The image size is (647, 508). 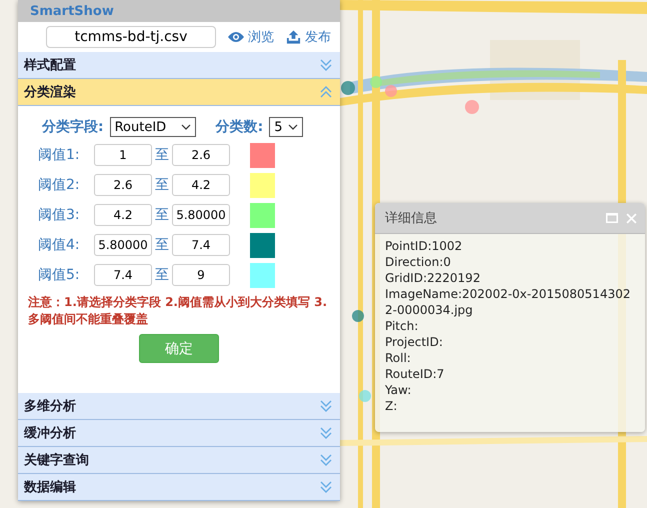 What do you see at coordinates (179, 92) in the screenshot?
I see `section-header: 分类渲染` at bounding box center [179, 92].